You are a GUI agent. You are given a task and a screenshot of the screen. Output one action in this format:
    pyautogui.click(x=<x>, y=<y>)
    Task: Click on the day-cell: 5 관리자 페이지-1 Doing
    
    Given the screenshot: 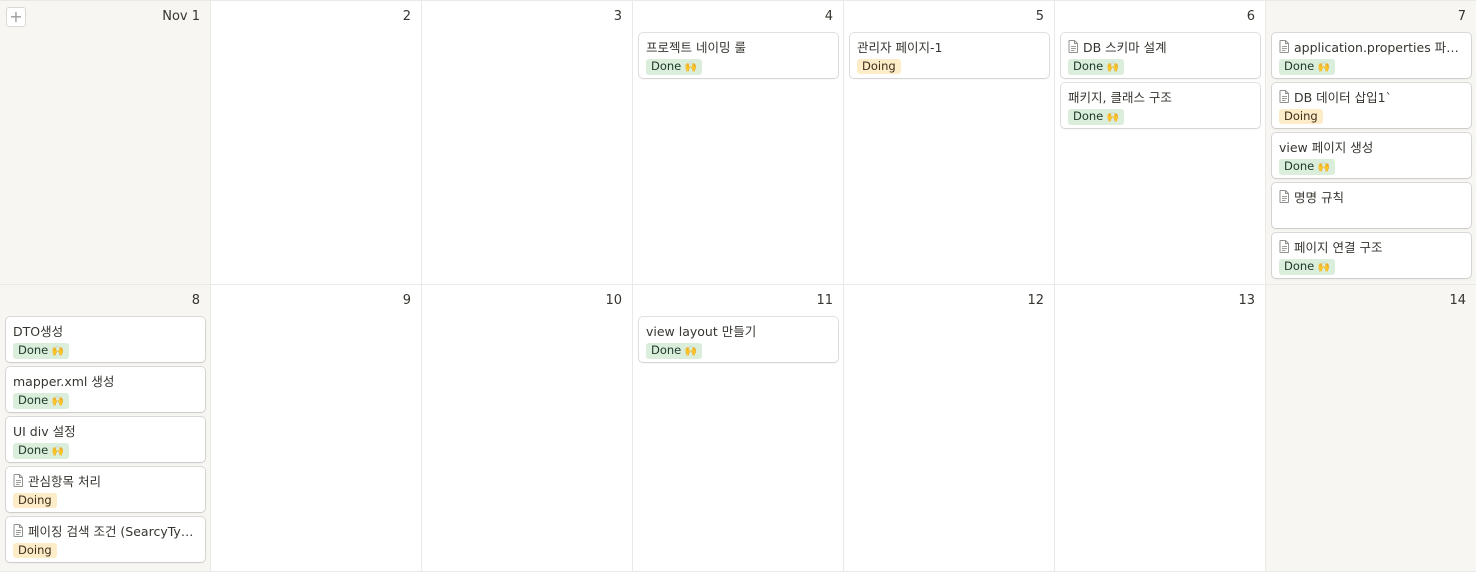 What is the action you would take?
    pyautogui.click(x=949, y=143)
    